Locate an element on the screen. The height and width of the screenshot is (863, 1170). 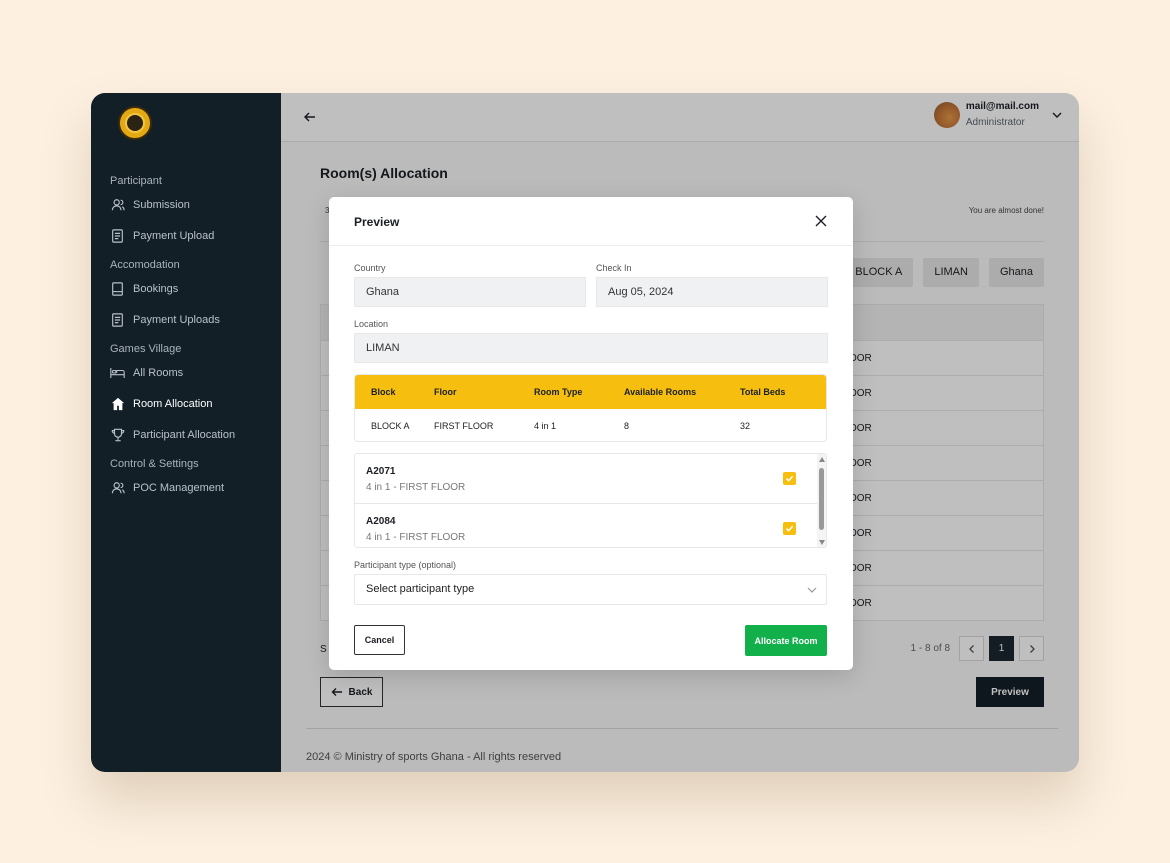
location-field: LIMAN is located at coordinates (591, 348).